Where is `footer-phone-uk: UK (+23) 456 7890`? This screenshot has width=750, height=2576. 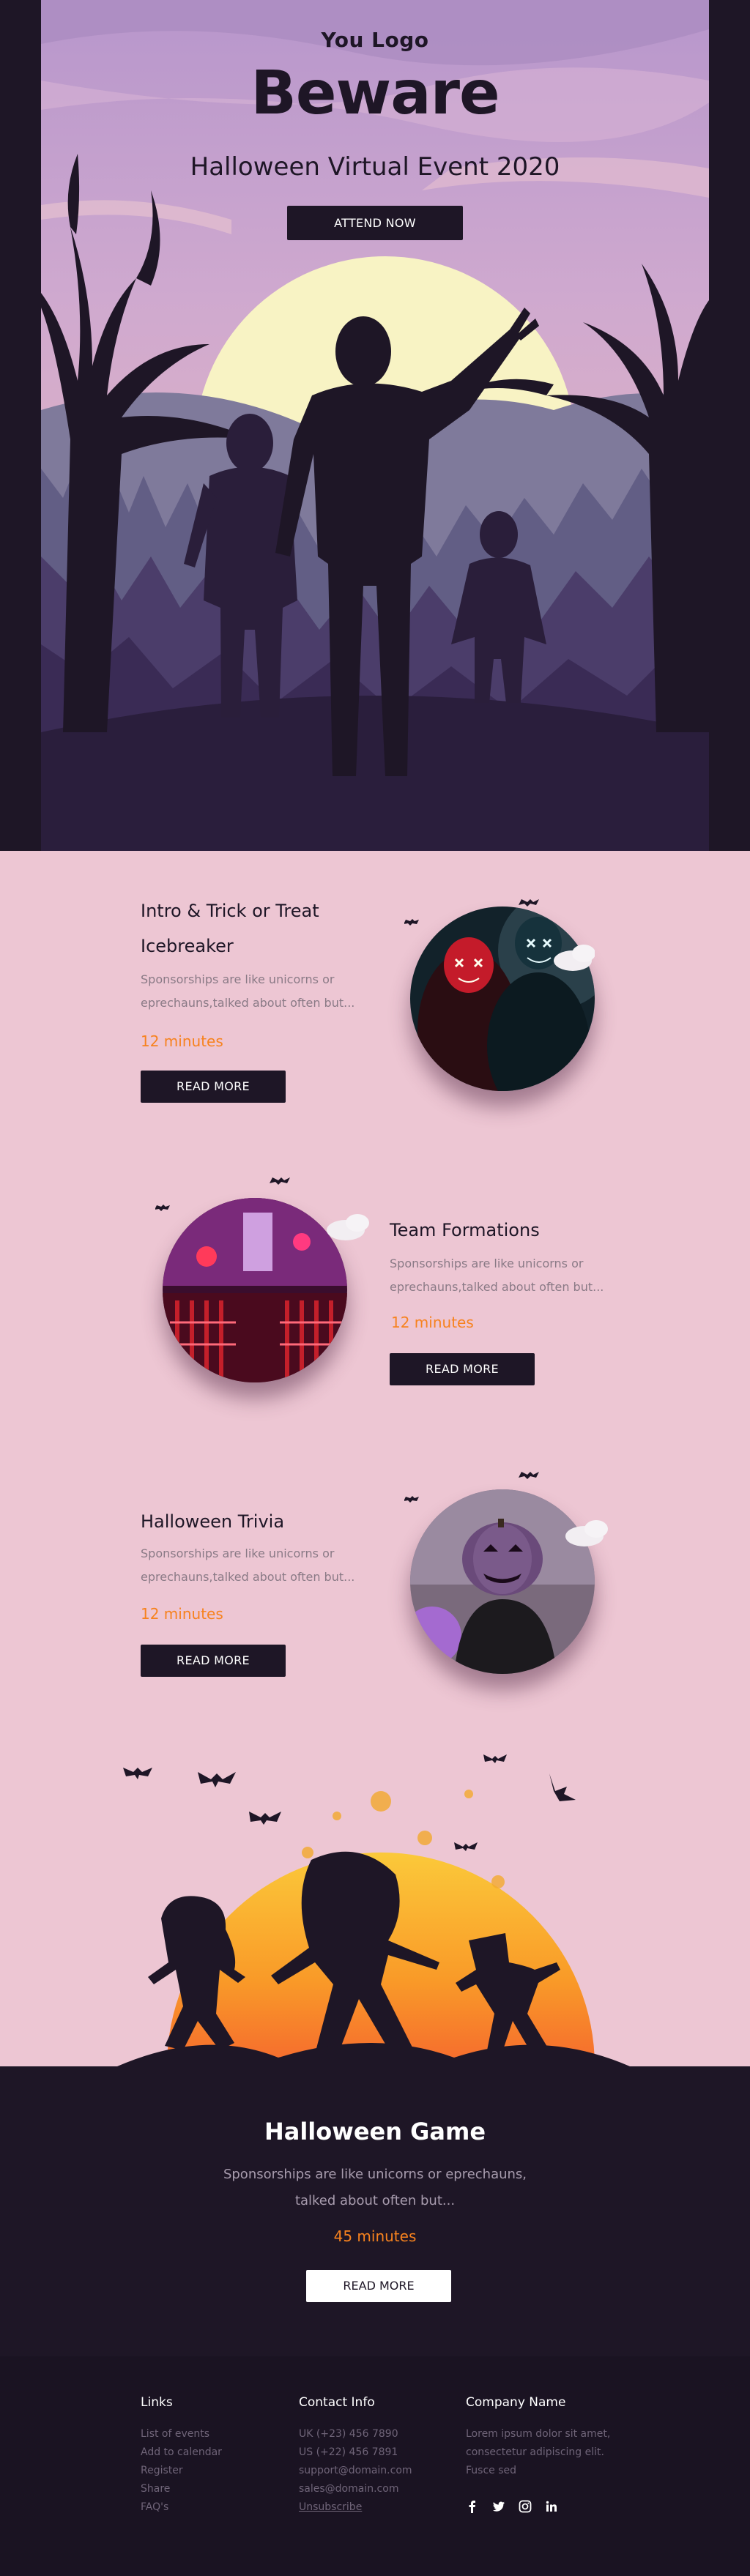 footer-phone-uk: UK (+23) 456 7890 is located at coordinates (355, 2434).